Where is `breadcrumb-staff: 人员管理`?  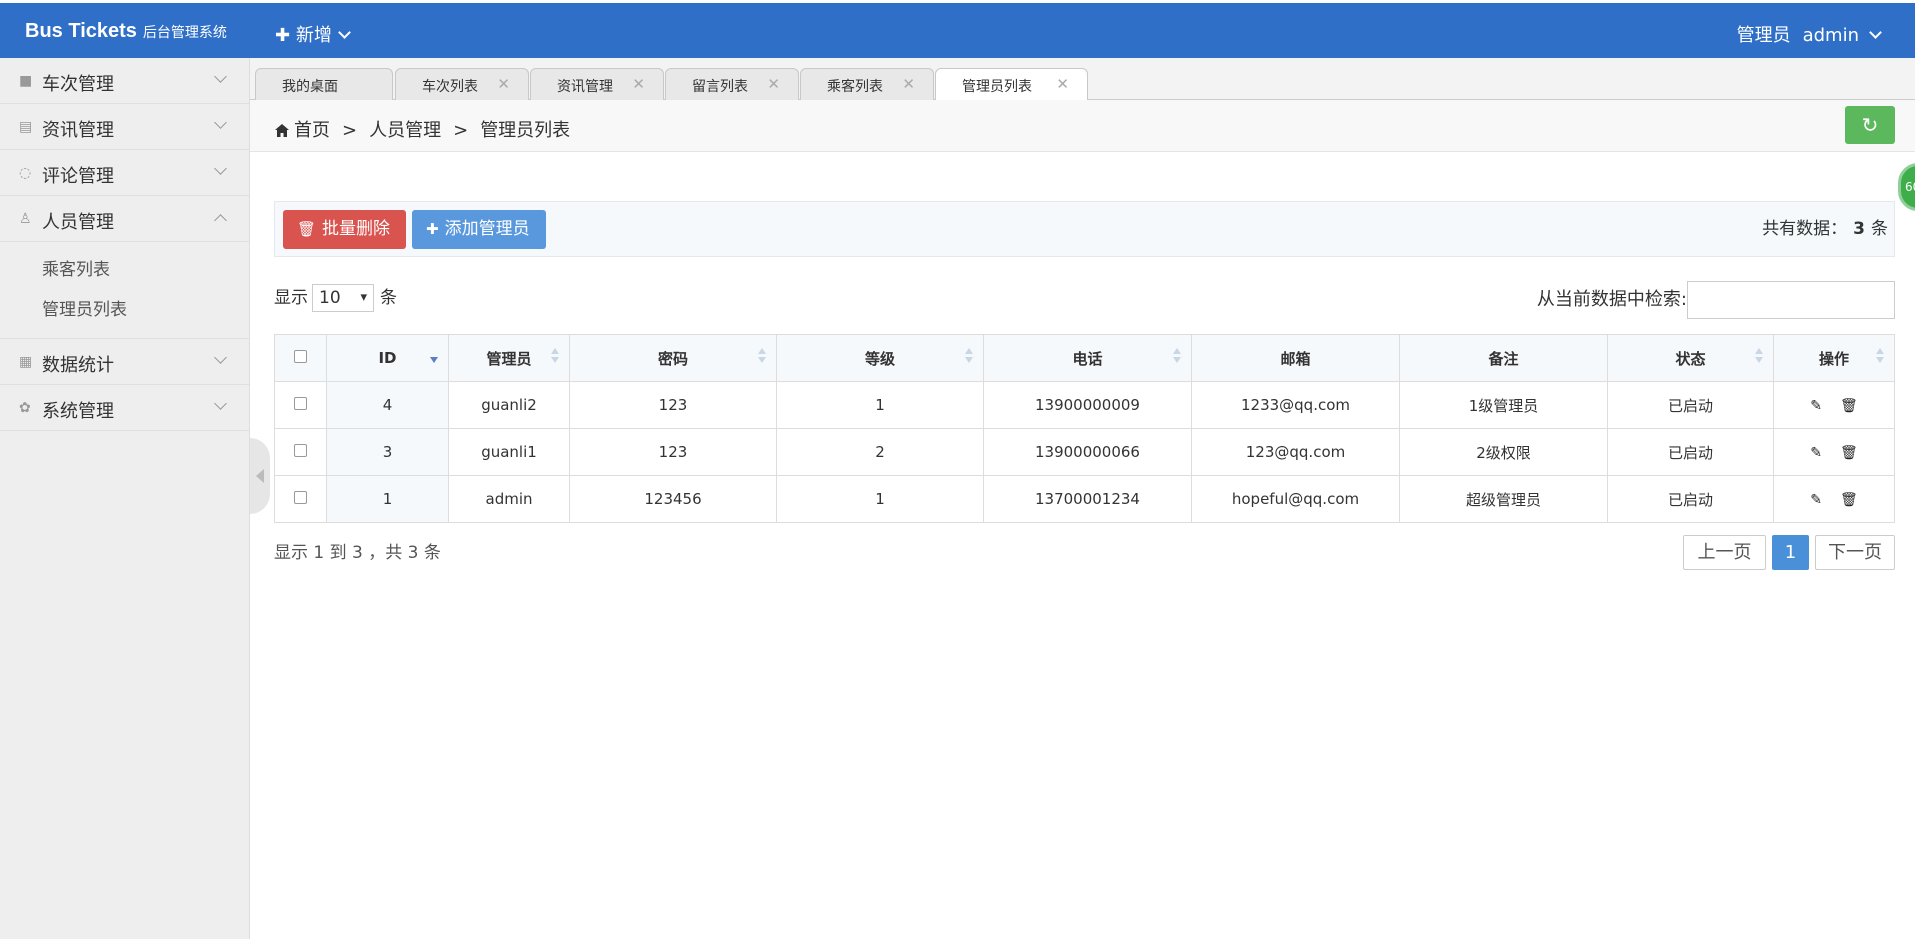 breadcrumb-staff: 人员管理 is located at coordinates (405, 130).